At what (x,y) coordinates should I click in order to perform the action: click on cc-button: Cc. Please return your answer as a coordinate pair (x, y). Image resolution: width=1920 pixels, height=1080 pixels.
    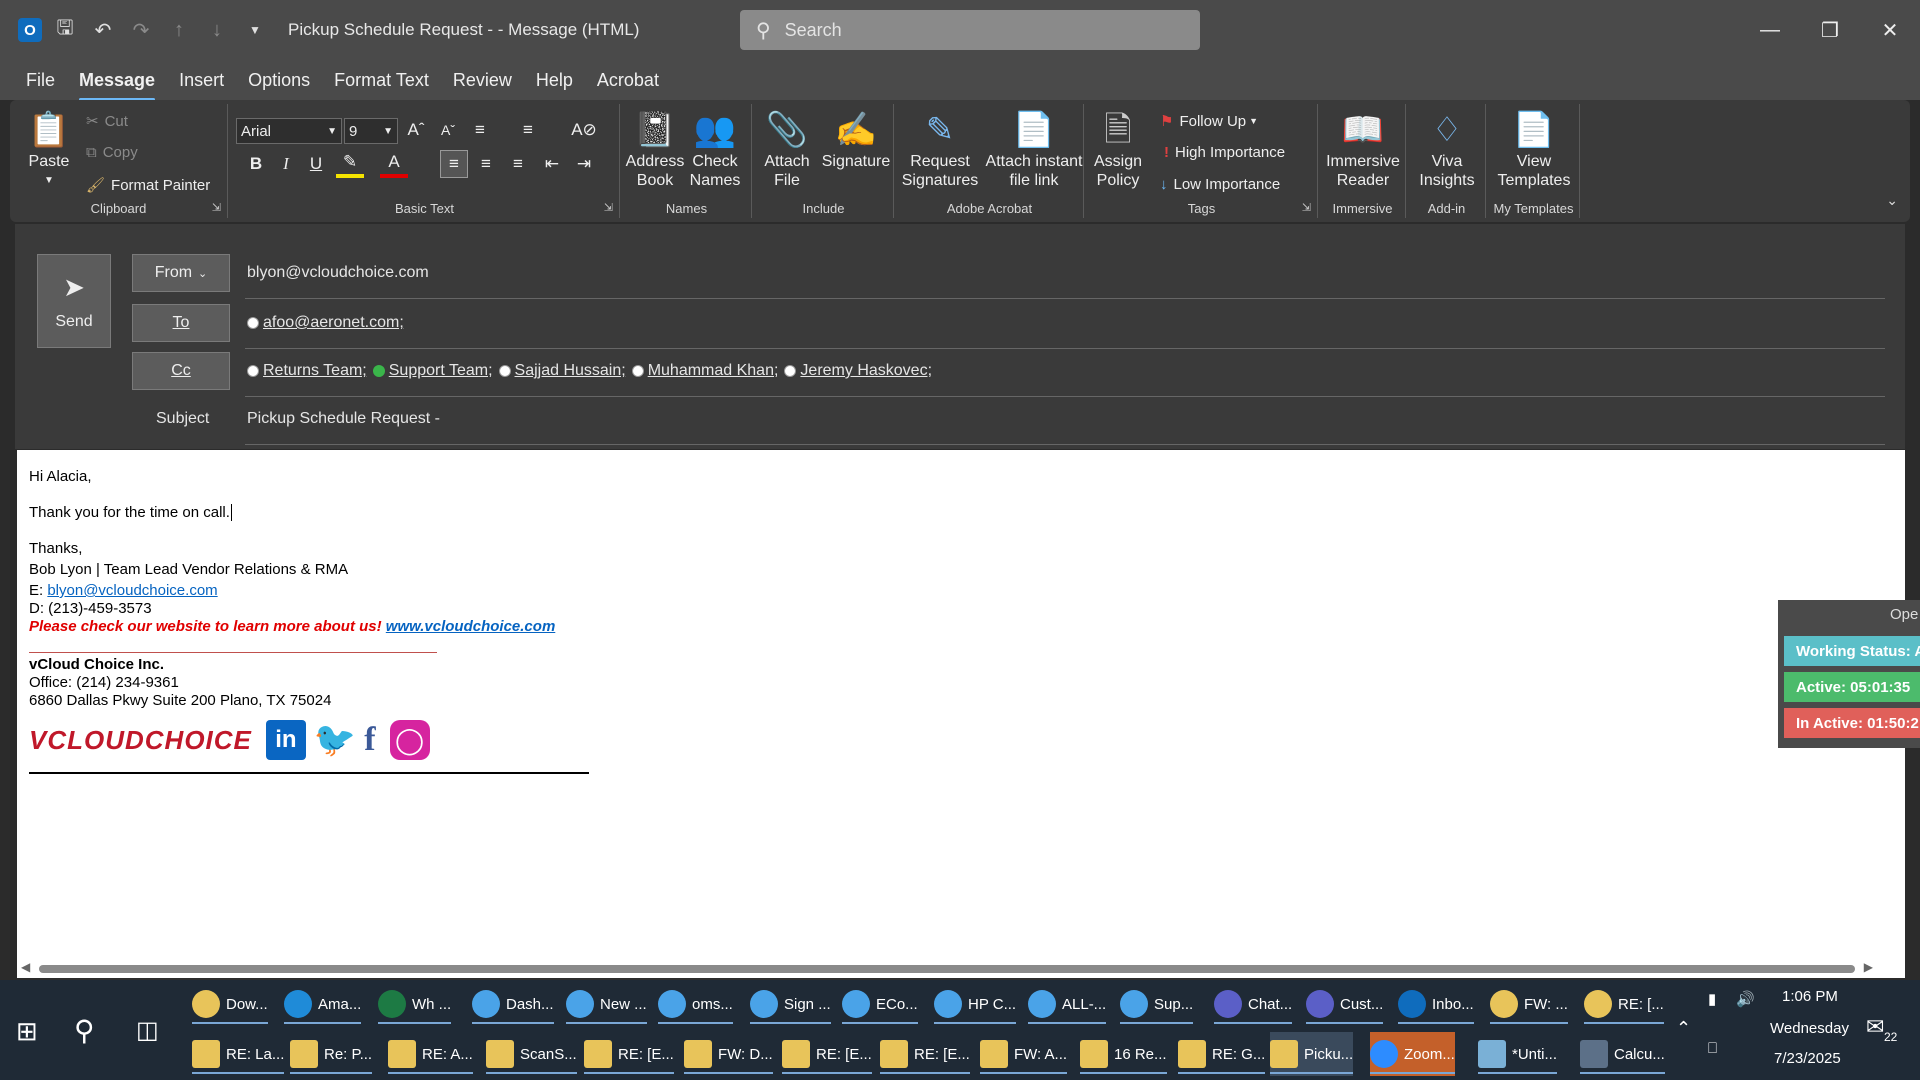
    Looking at the image, I should click on (181, 371).